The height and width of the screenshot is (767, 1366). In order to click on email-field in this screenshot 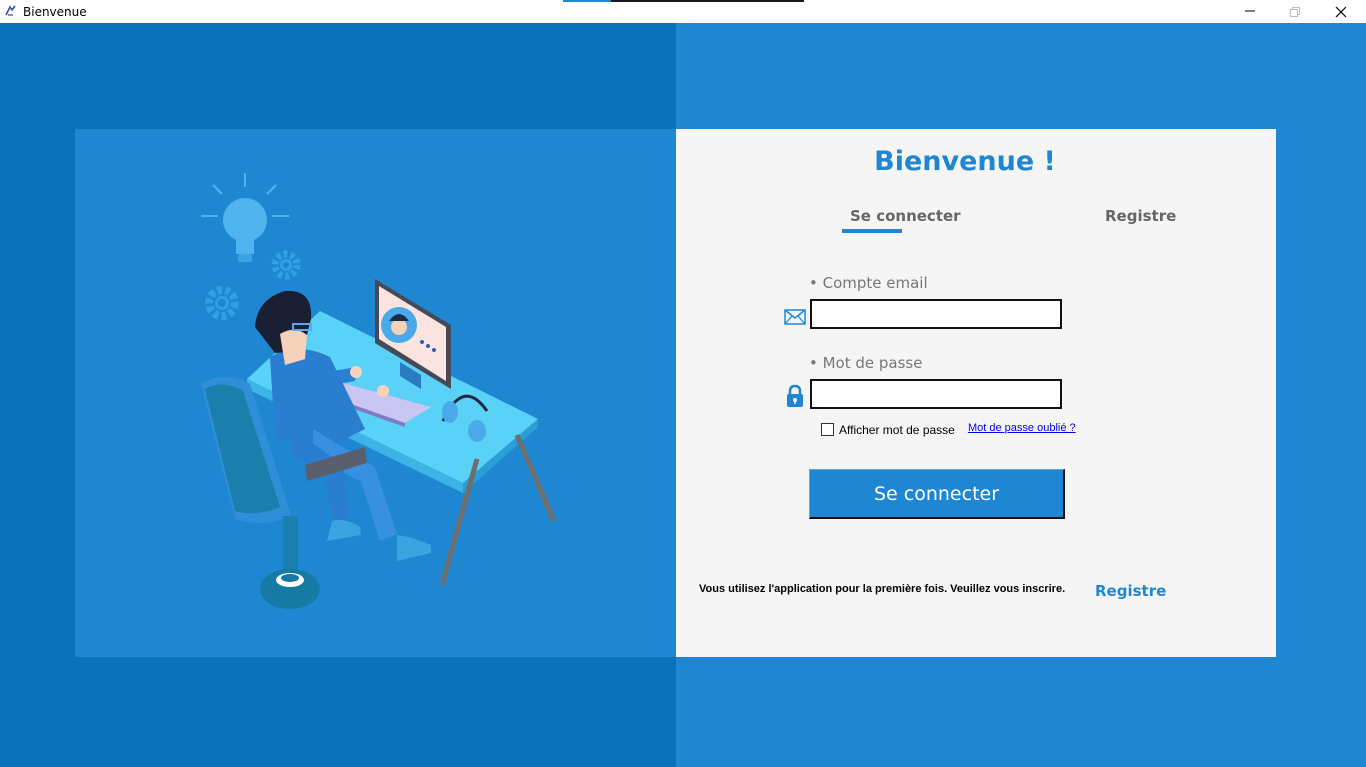, I will do `click(936, 314)`.